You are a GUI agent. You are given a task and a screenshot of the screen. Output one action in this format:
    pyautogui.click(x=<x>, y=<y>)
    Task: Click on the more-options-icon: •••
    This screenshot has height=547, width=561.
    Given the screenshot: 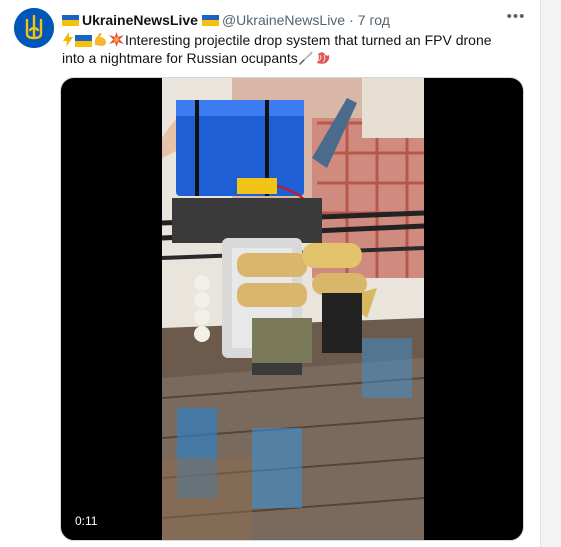 What is the action you would take?
    pyautogui.click(x=516, y=17)
    